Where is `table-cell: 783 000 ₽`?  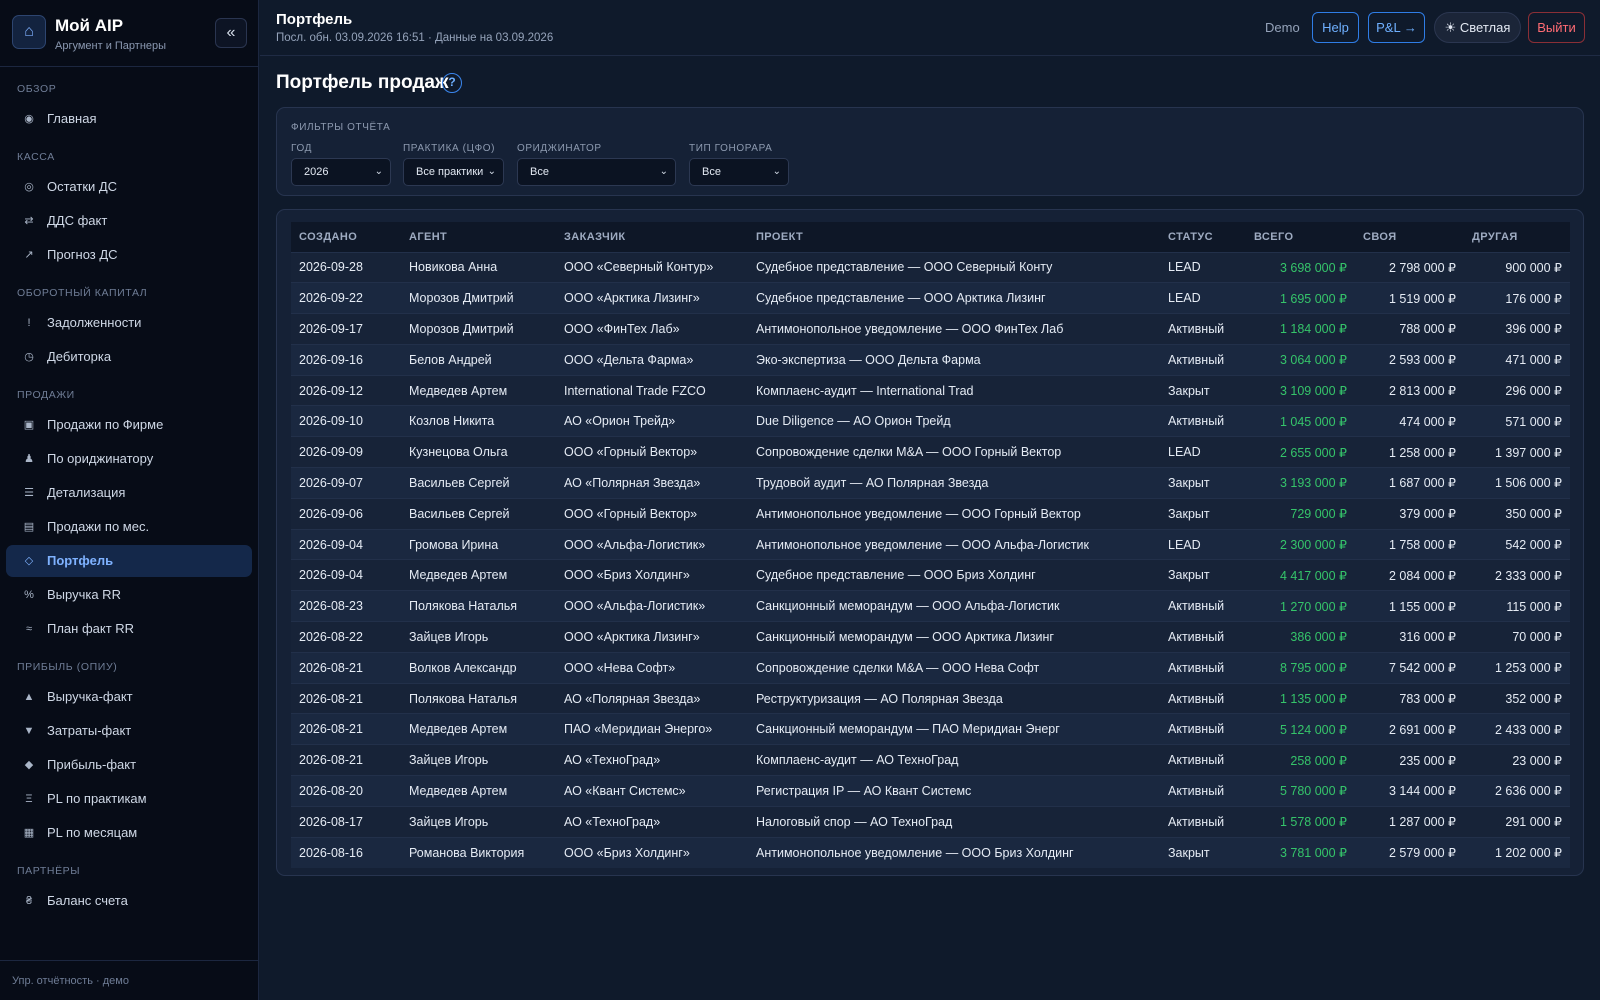
table-cell: 783 000 ₽ is located at coordinates (1427, 699).